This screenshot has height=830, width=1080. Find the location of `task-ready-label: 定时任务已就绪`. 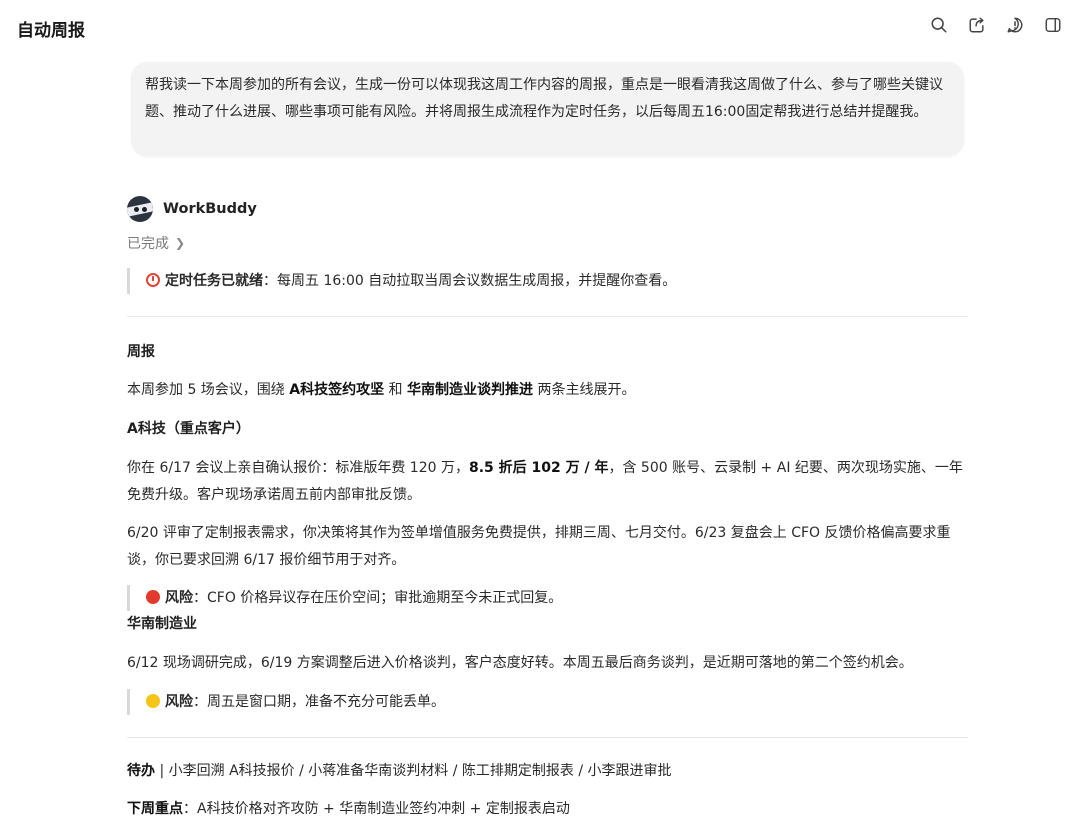

task-ready-label: 定时任务已就绪 is located at coordinates (214, 281).